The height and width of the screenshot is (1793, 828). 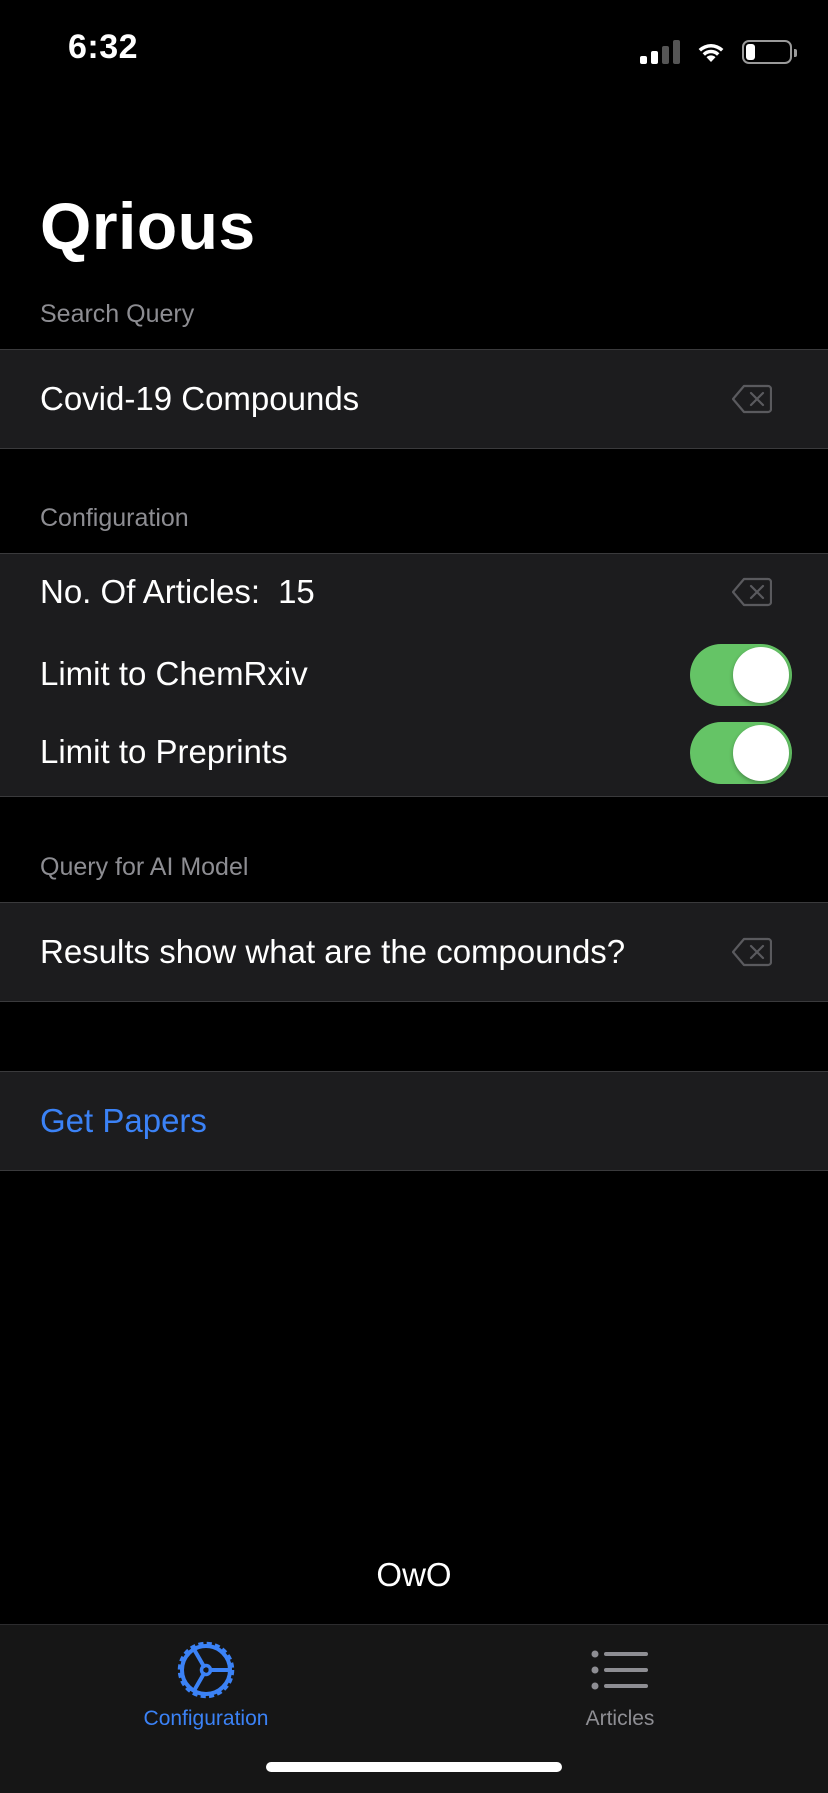 I want to click on tab-articles-label: Articles, so click(x=620, y=1718).